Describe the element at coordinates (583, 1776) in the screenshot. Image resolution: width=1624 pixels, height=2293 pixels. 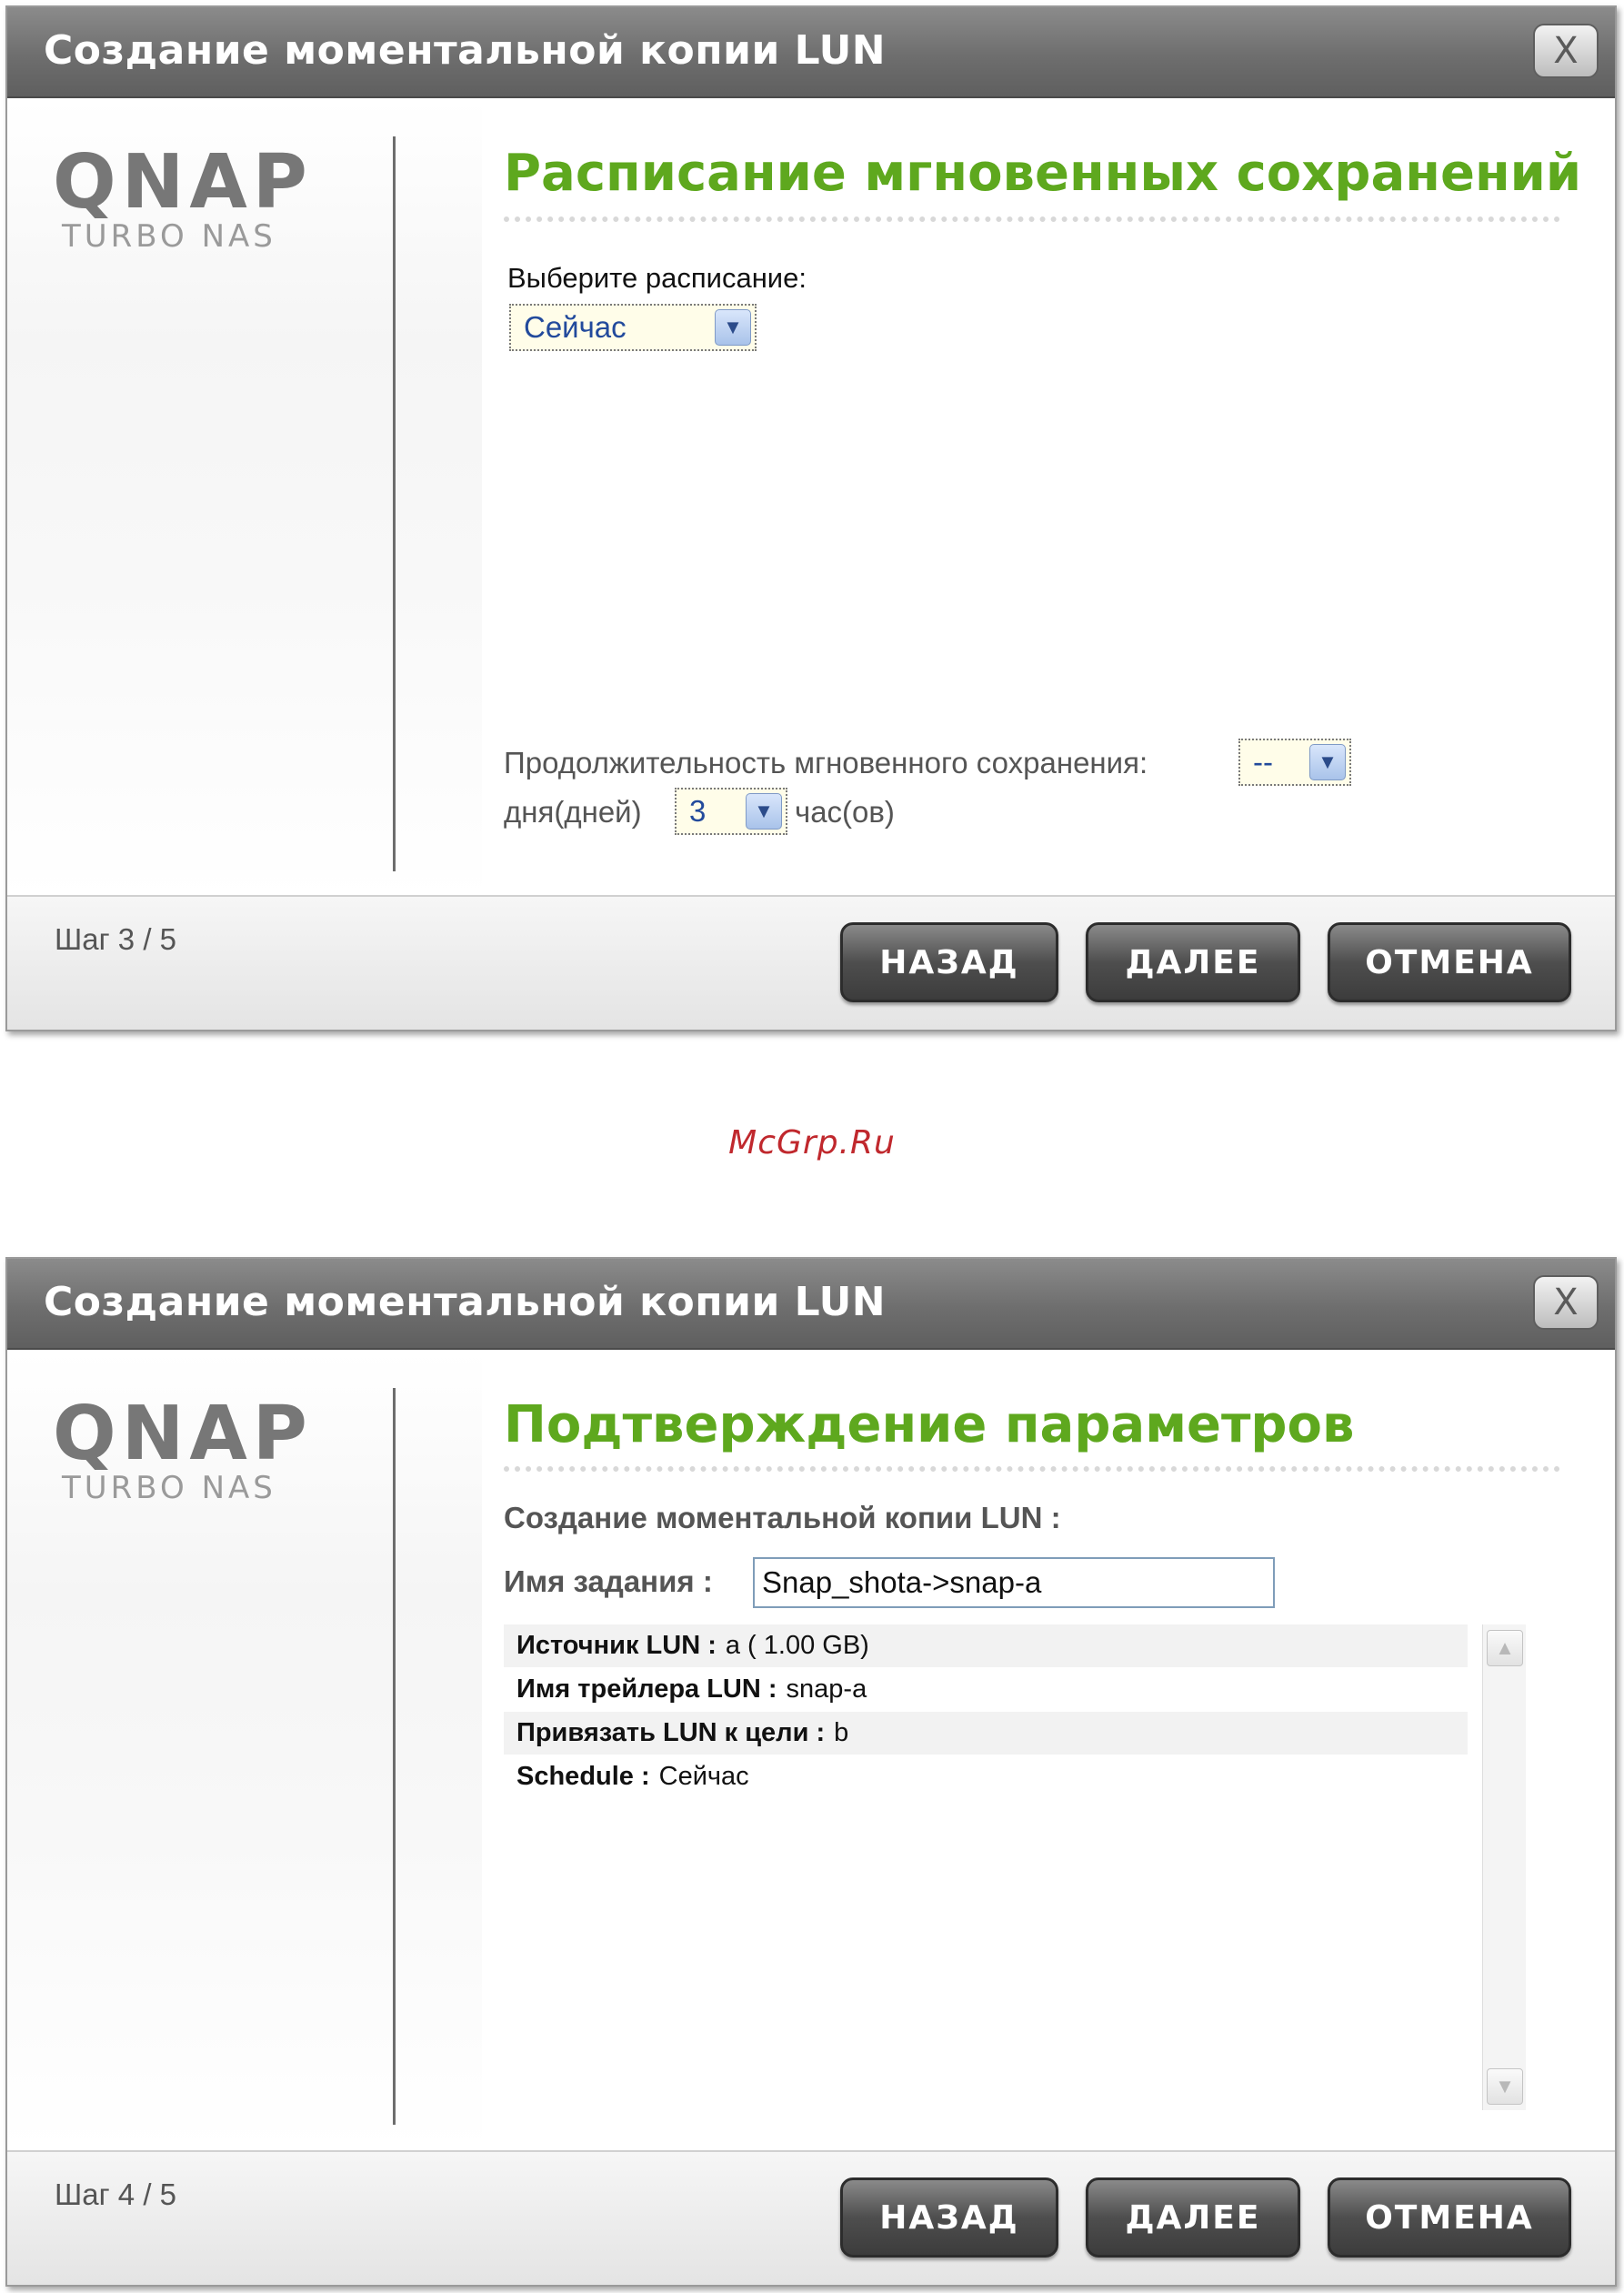
I see `summary-key: Schedule :` at that location.